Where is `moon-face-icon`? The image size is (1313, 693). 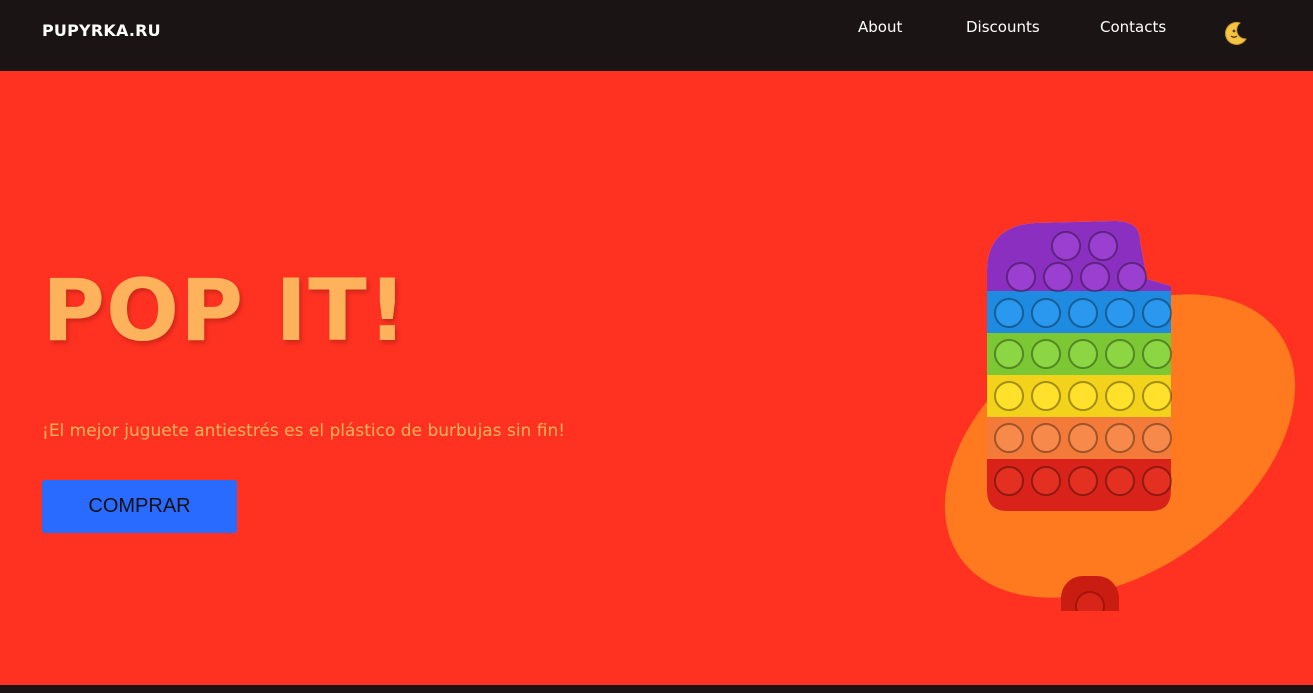
moon-face-icon is located at coordinates (1236, 33).